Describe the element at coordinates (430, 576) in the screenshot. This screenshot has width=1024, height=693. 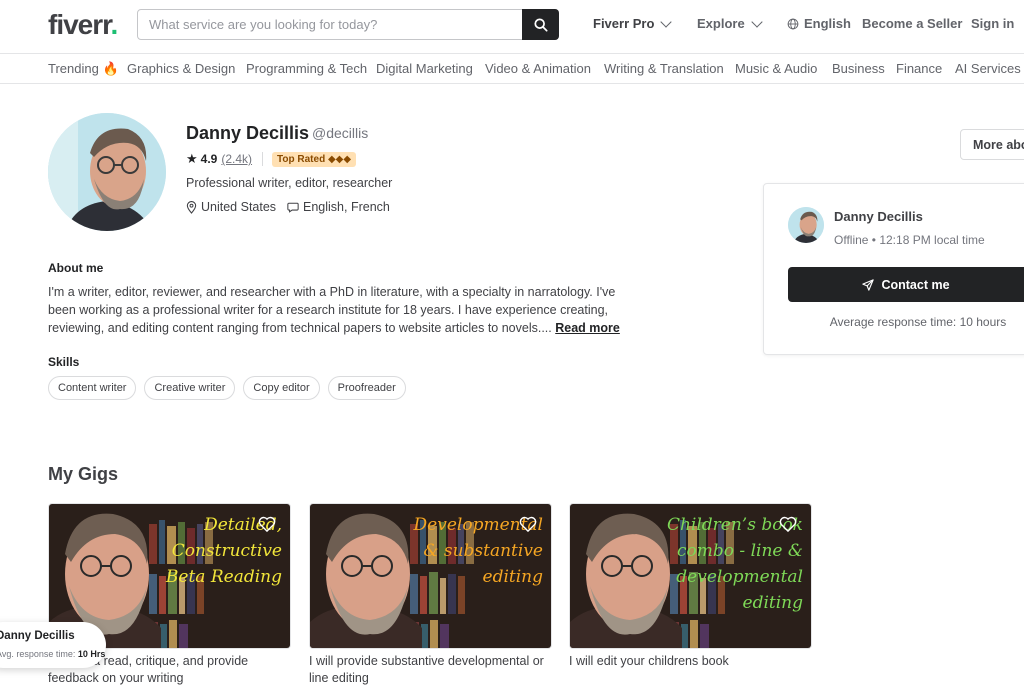
I see `gig-thumbnail: Developmental & substantive editing` at that location.